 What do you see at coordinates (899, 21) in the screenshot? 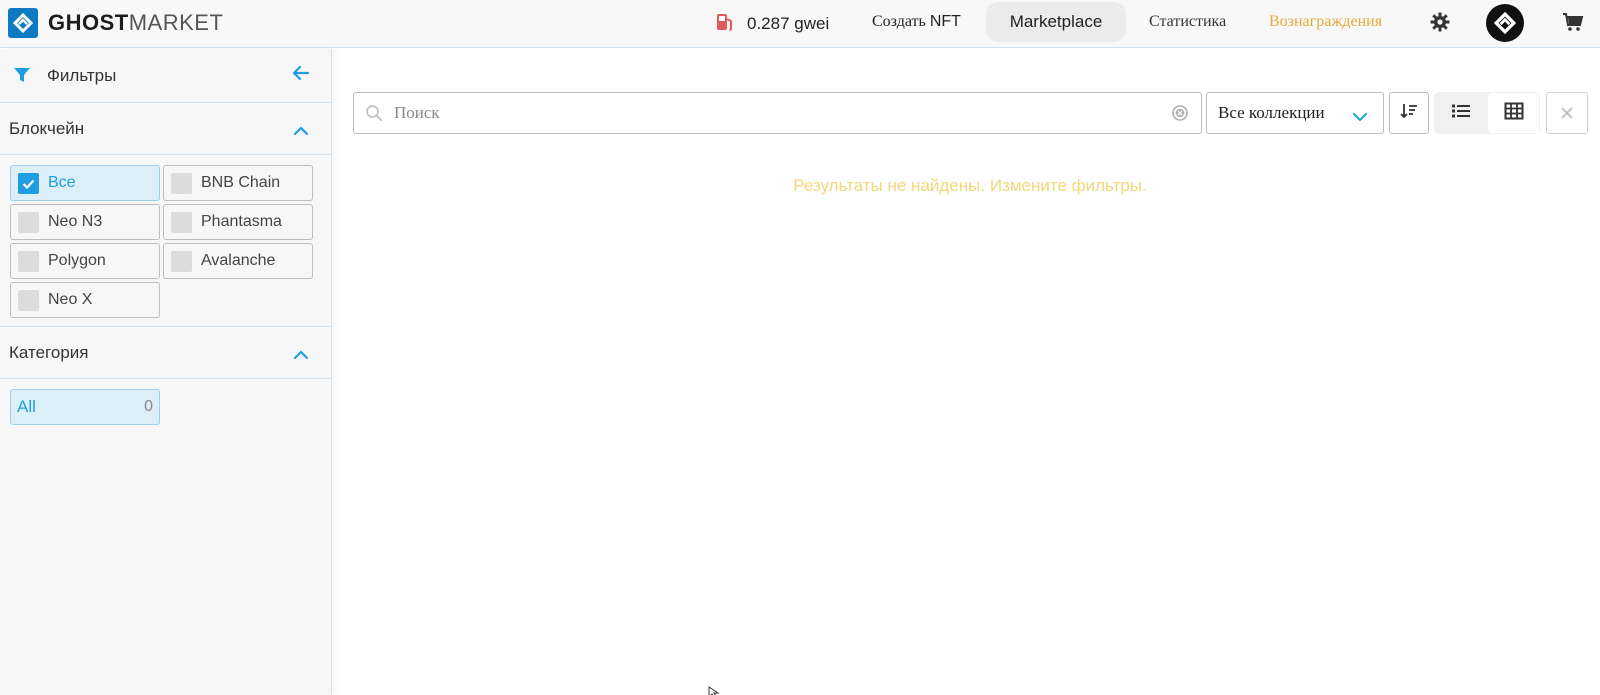
I see `nav-create-prefix: Создать` at bounding box center [899, 21].